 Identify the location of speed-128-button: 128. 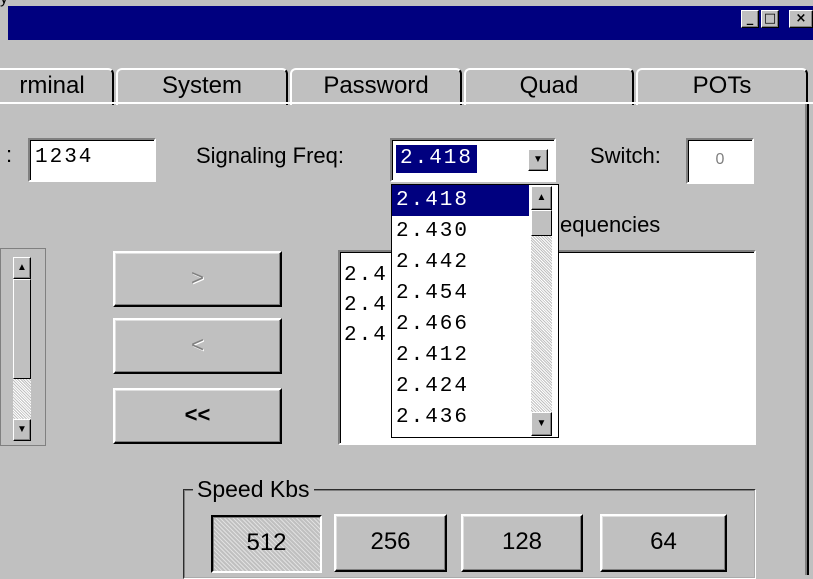
(522, 543).